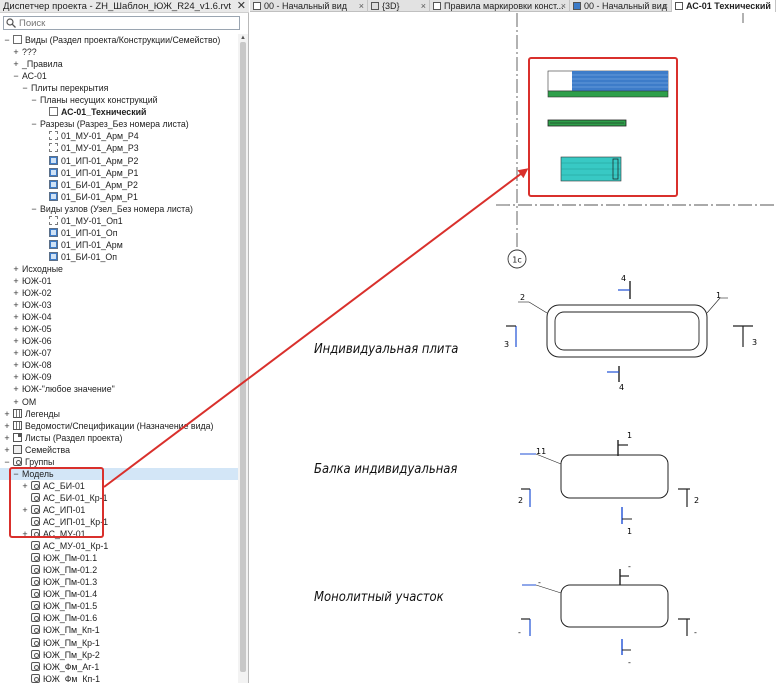 The height and width of the screenshot is (683, 776). I want to click on tree-row: +???, so click(119, 52).